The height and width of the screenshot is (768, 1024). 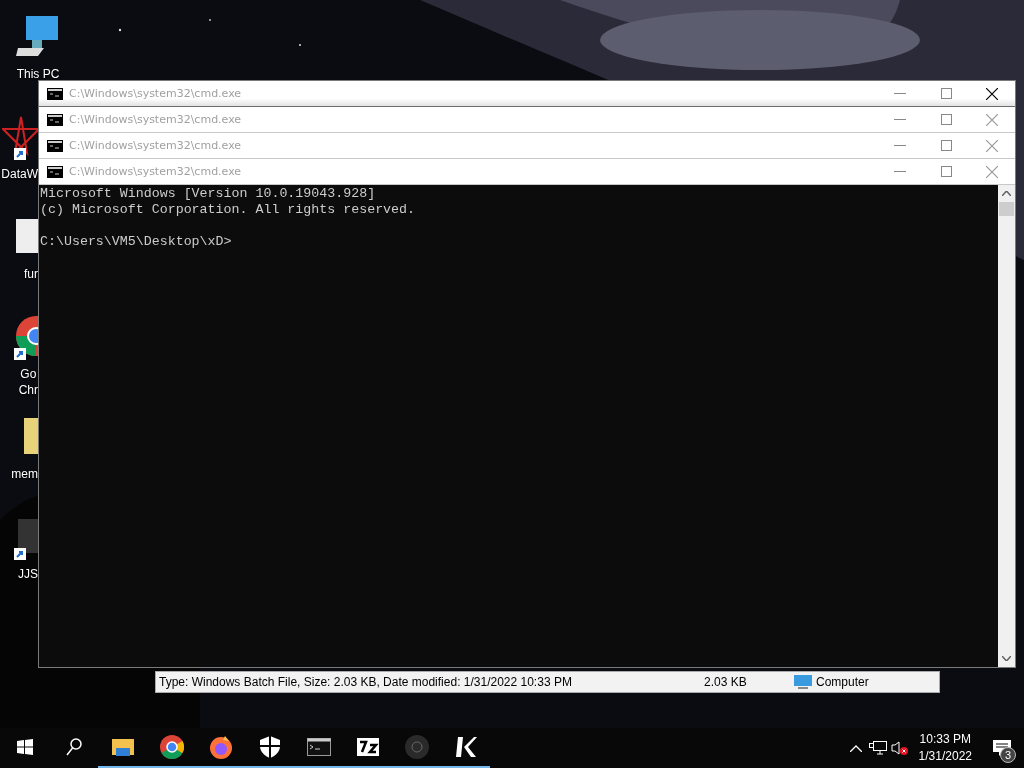 I want to click on speaker-icon, so click(x=899, y=748).